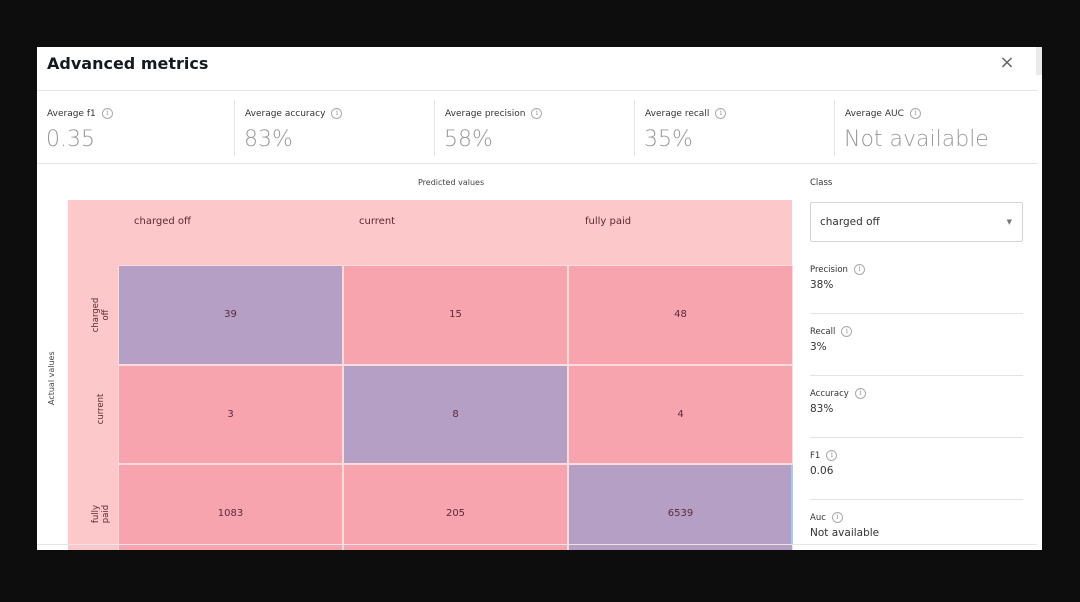  I want to click on metric-label: Accuracy, so click(829, 394).